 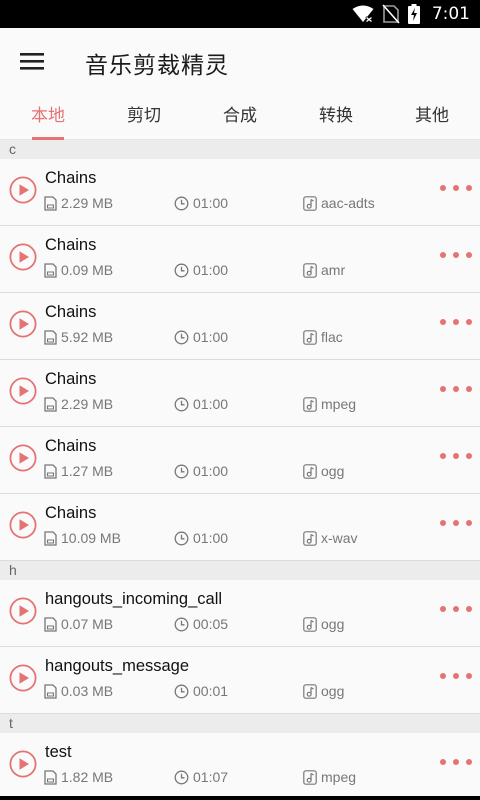 I want to click on format-value: aac-adts, so click(x=348, y=203).